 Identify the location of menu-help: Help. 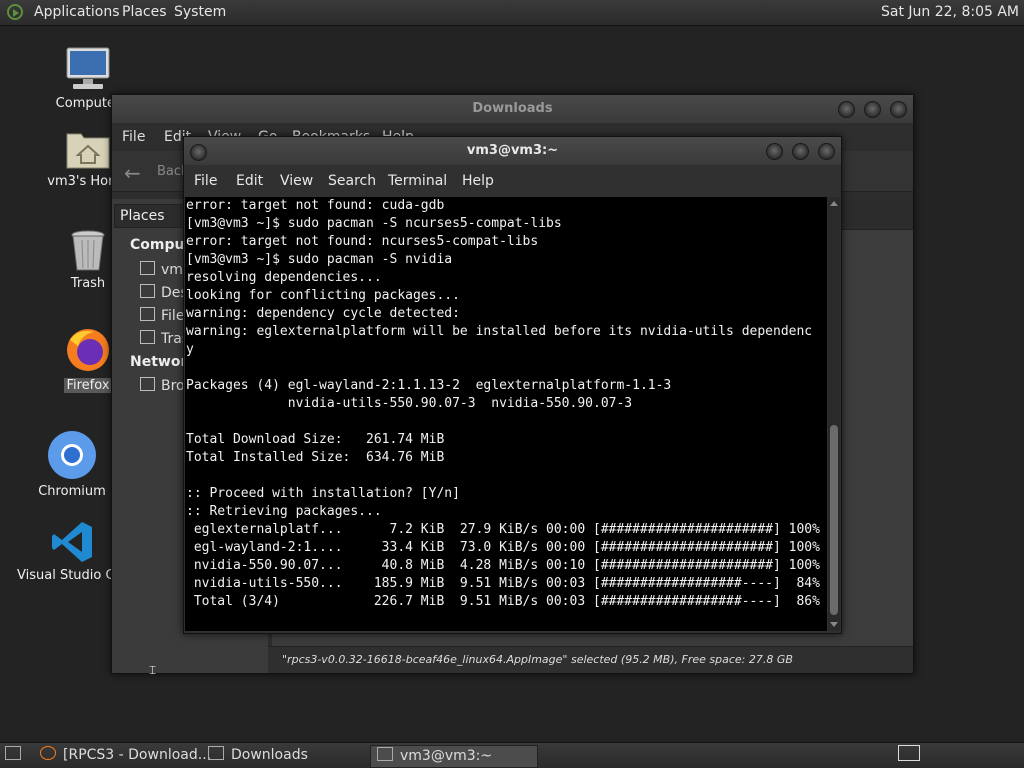
(478, 181).